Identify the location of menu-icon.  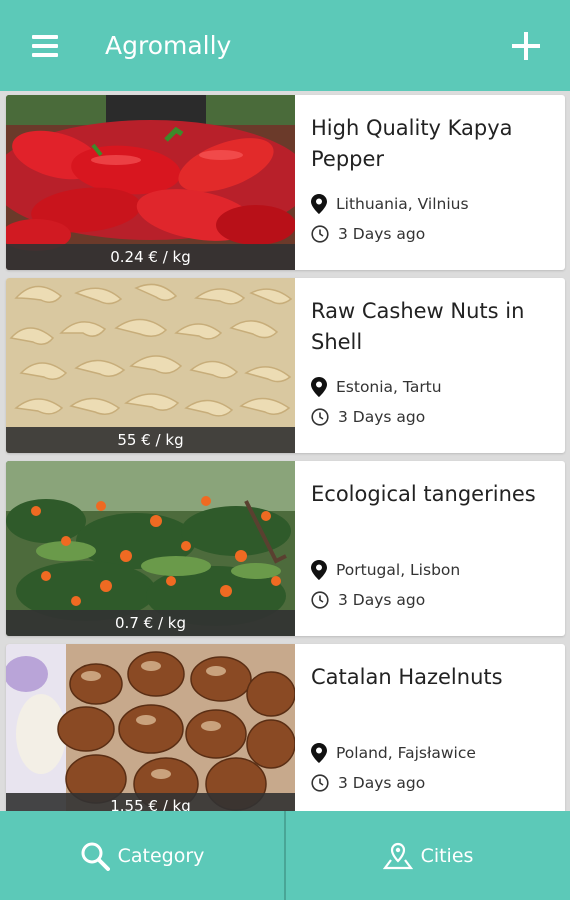
(45, 45).